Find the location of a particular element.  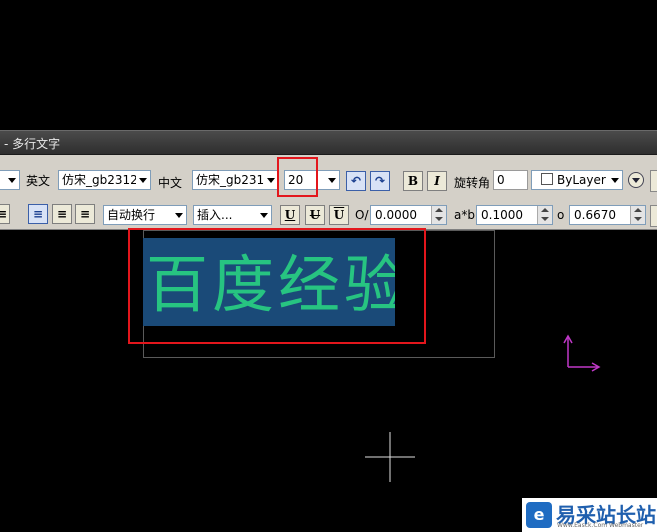

align-right-icon: ≡ is located at coordinates (85, 214).